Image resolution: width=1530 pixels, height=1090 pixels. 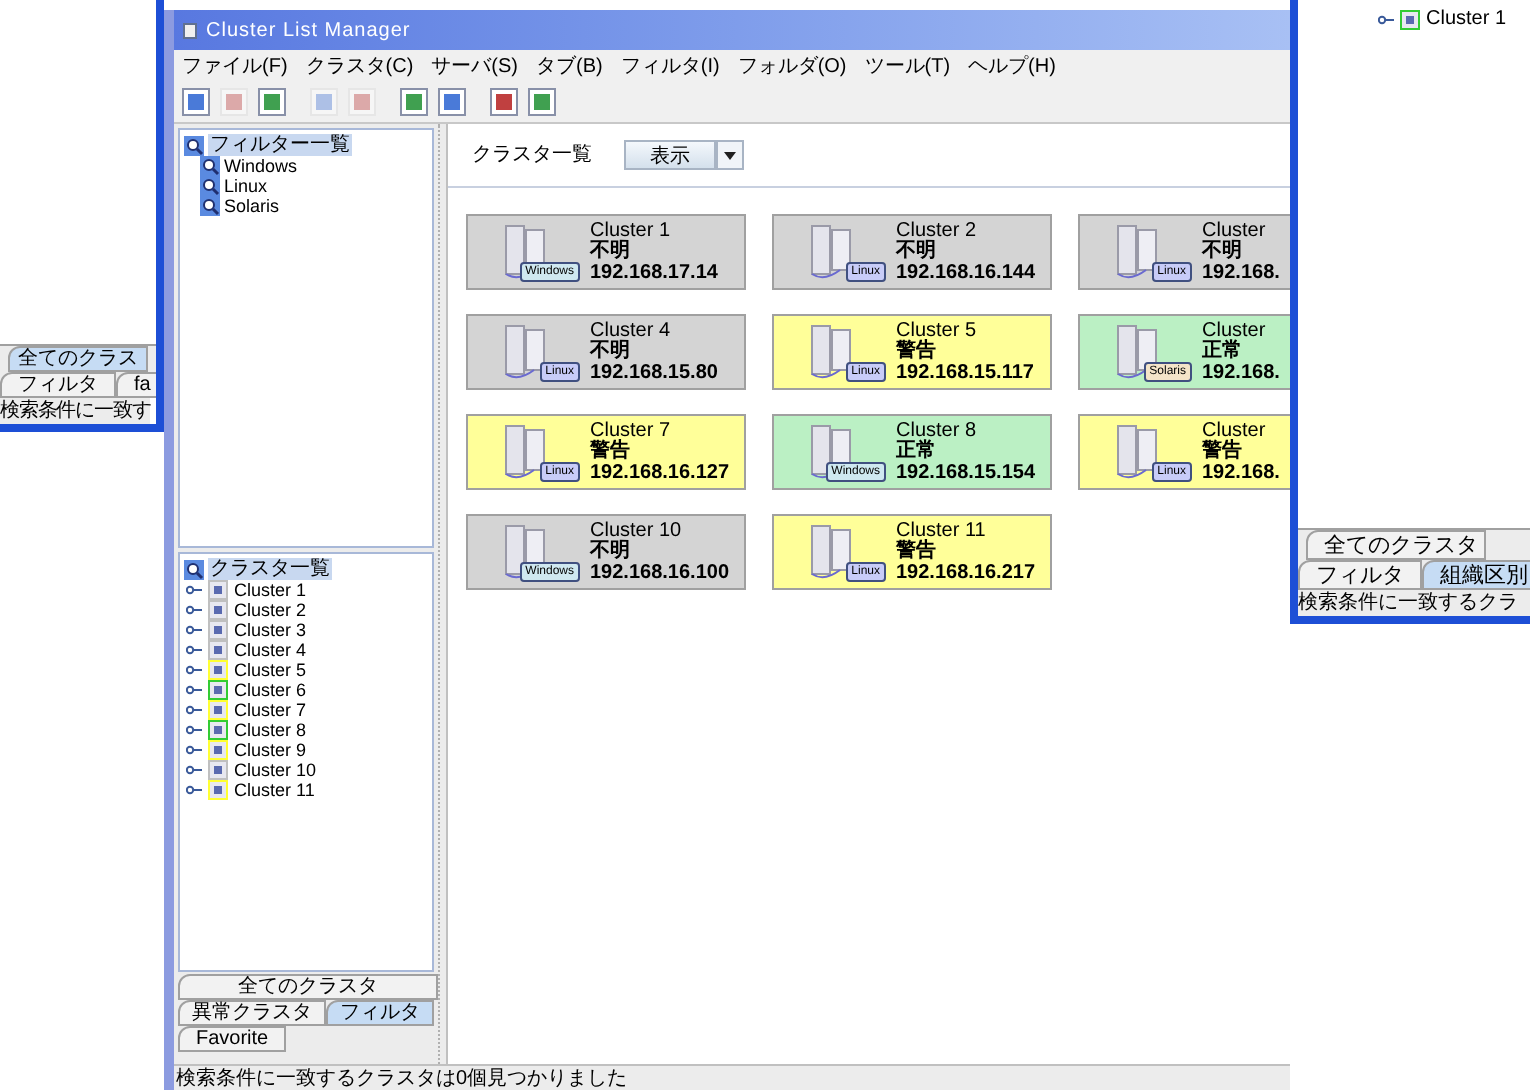 I want to click on menu-item: サーバ(S), so click(x=475, y=66).